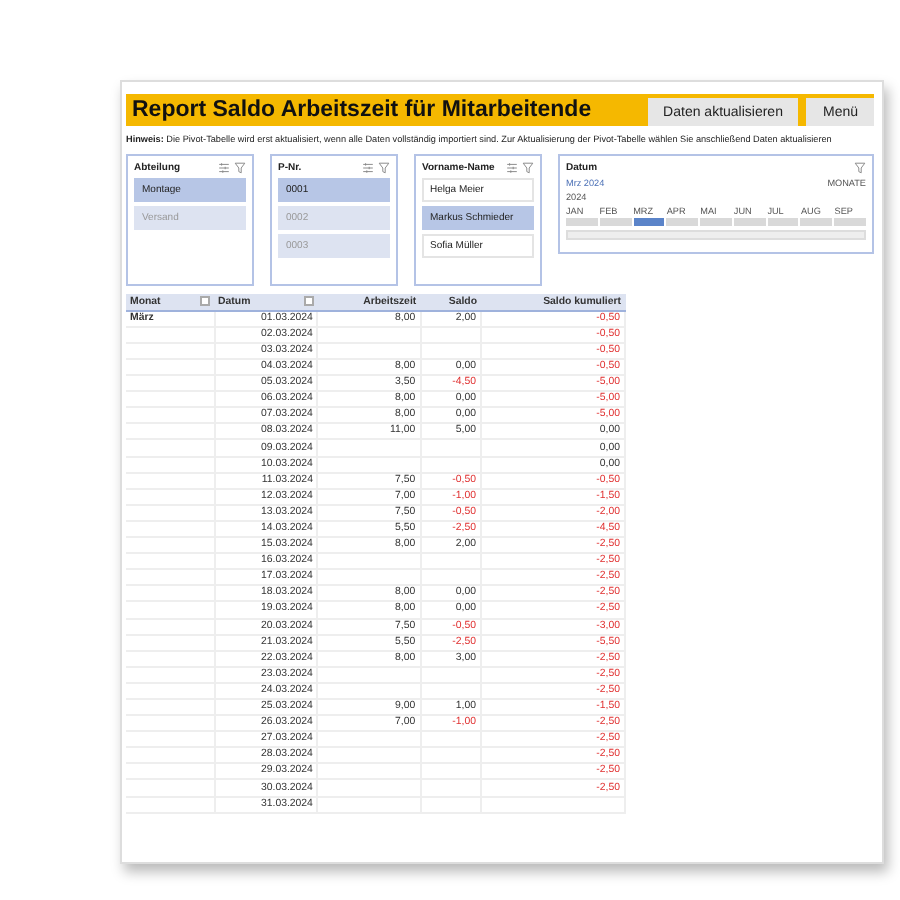  What do you see at coordinates (649, 221) in the screenshot?
I see `month-bar` at bounding box center [649, 221].